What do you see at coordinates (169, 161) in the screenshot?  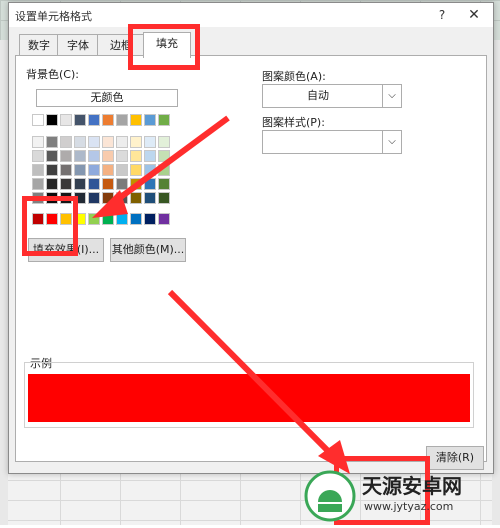 I see `arrow-to-swatch` at bounding box center [169, 161].